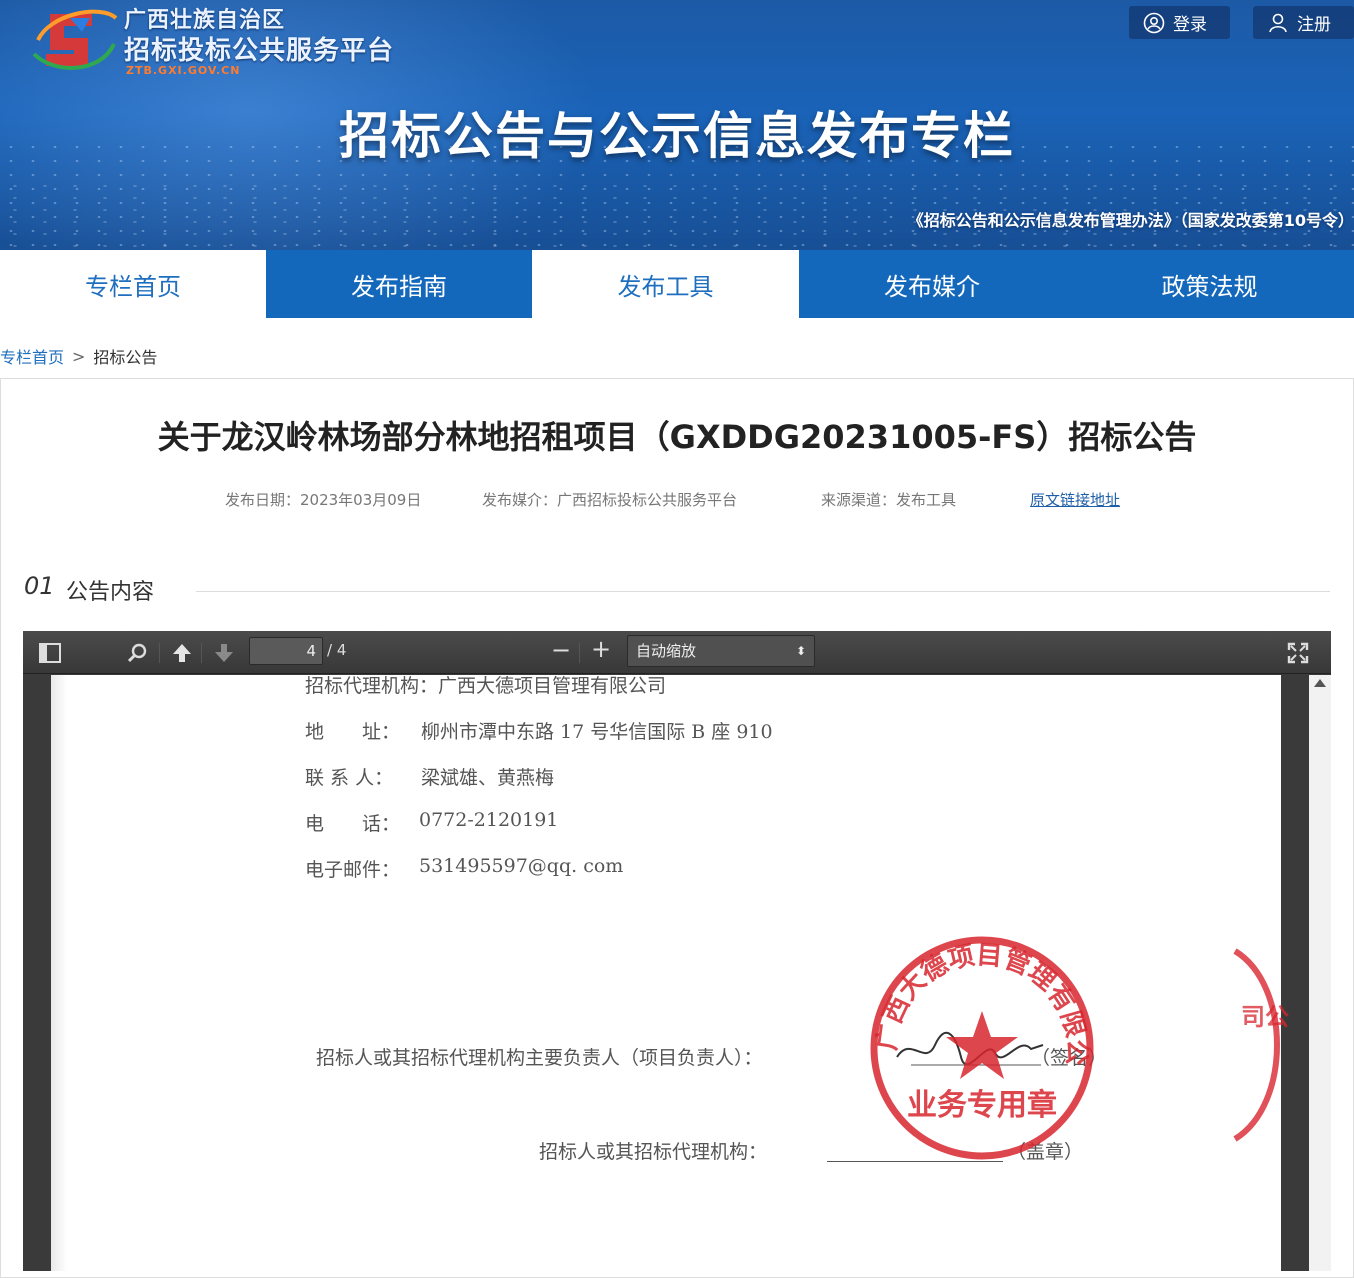 The image size is (1354, 1278). Describe the element at coordinates (50, 653) in the screenshot. I see `sidebar-toggle-icon` at that location.